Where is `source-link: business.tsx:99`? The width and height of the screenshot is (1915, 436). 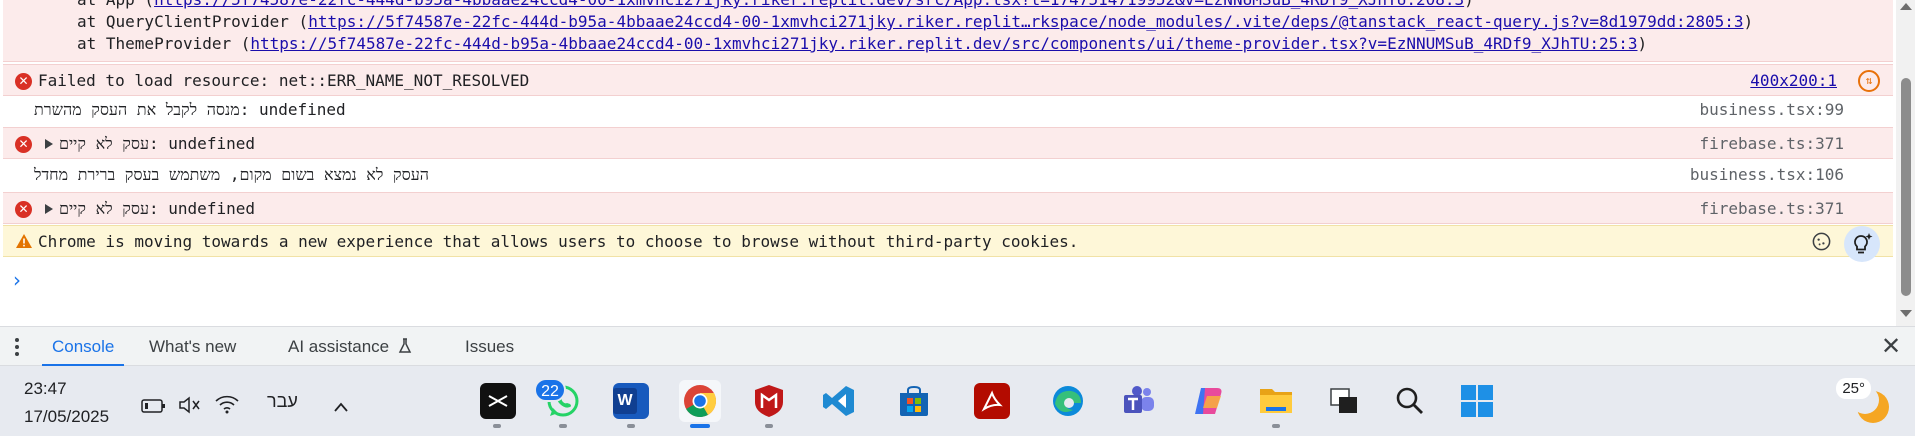 source-link: business.tsx:99 is located at coordinates (1772, 110).